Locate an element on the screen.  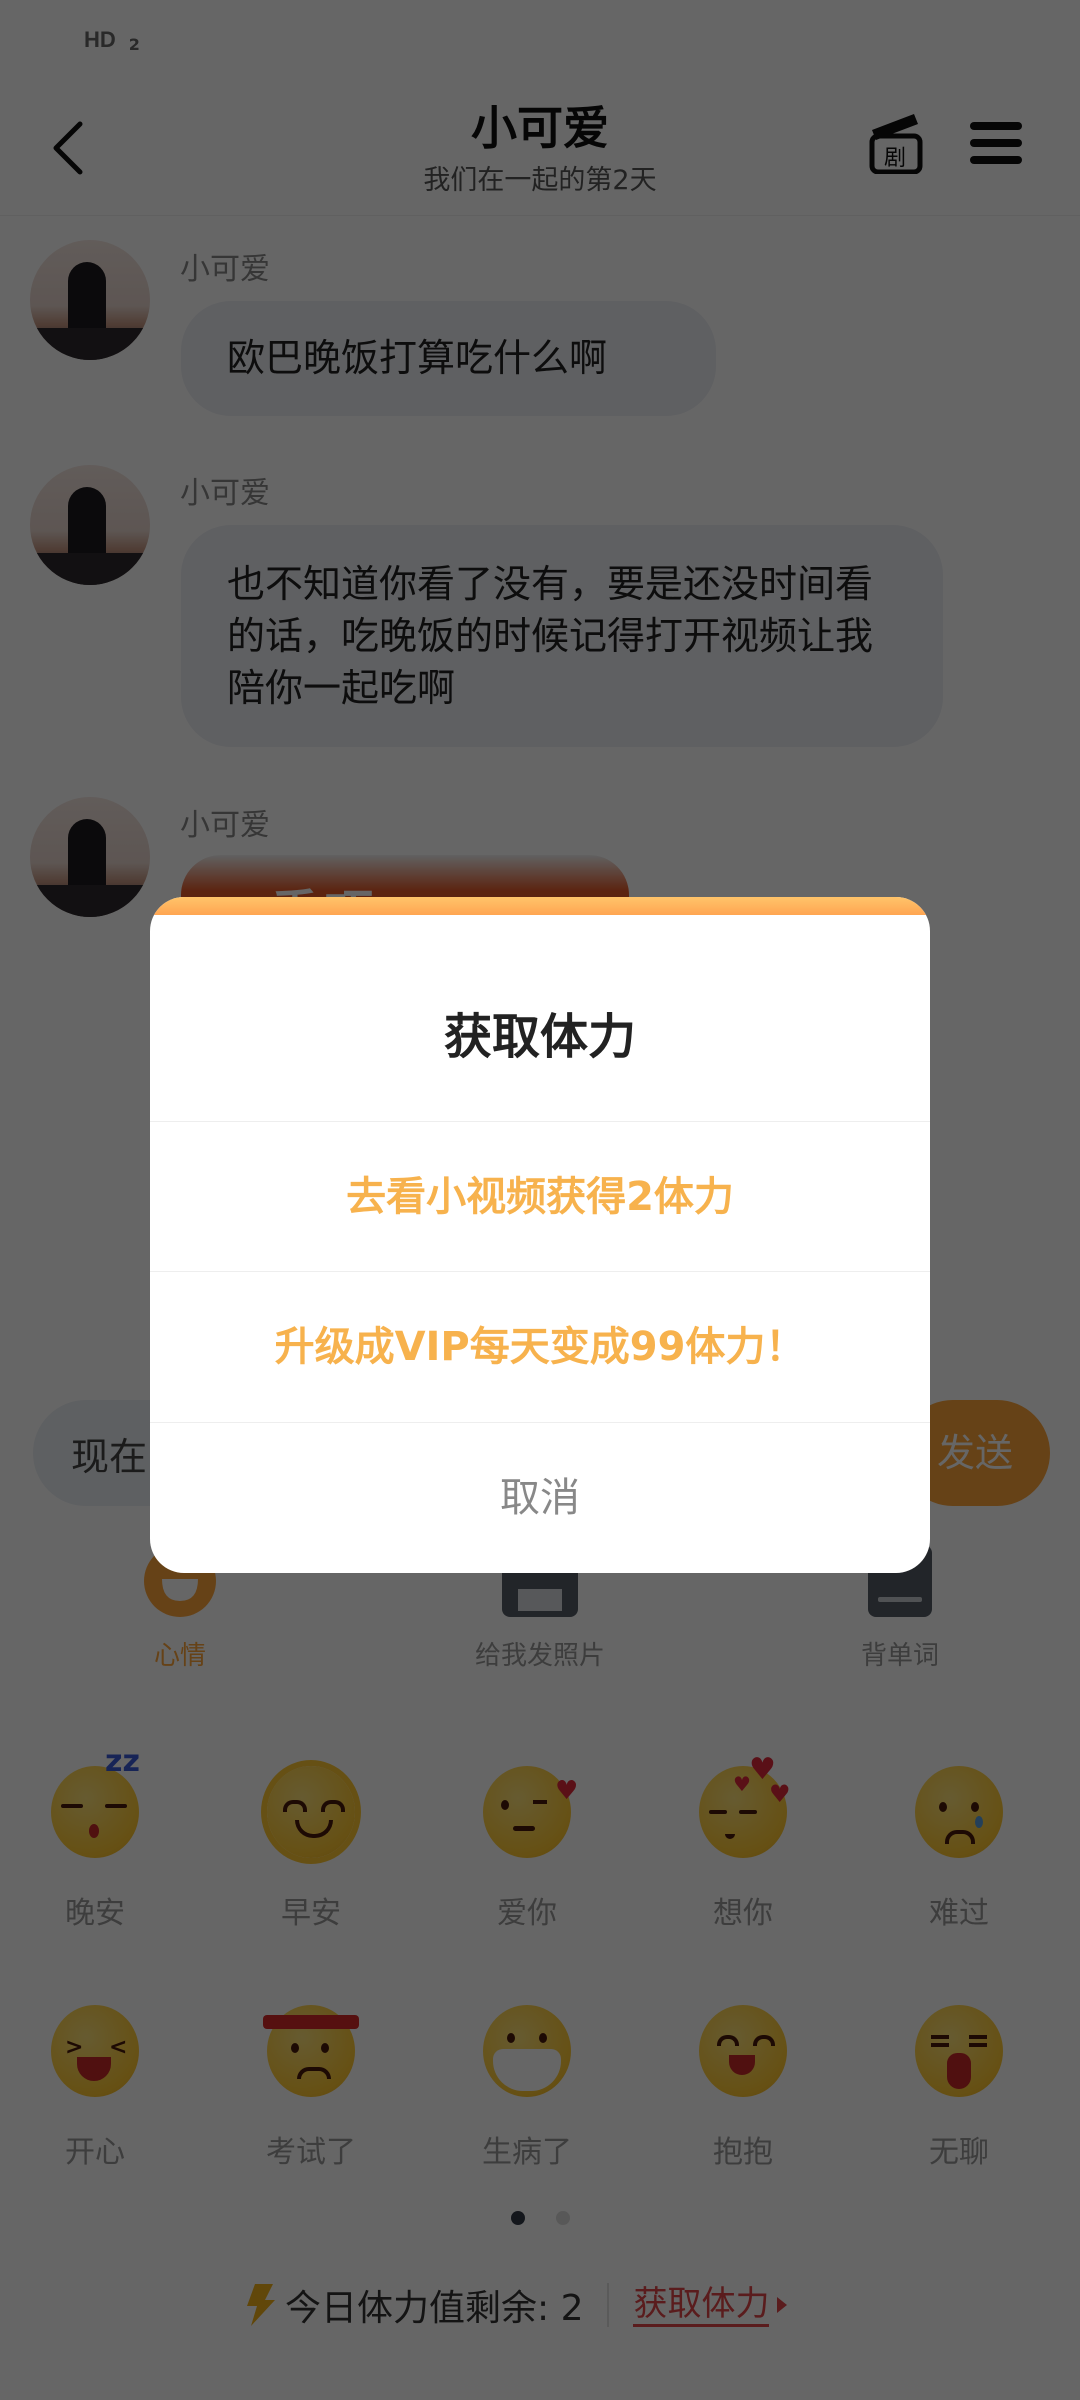
dialog-top-band is located at coordinates (540, 906).